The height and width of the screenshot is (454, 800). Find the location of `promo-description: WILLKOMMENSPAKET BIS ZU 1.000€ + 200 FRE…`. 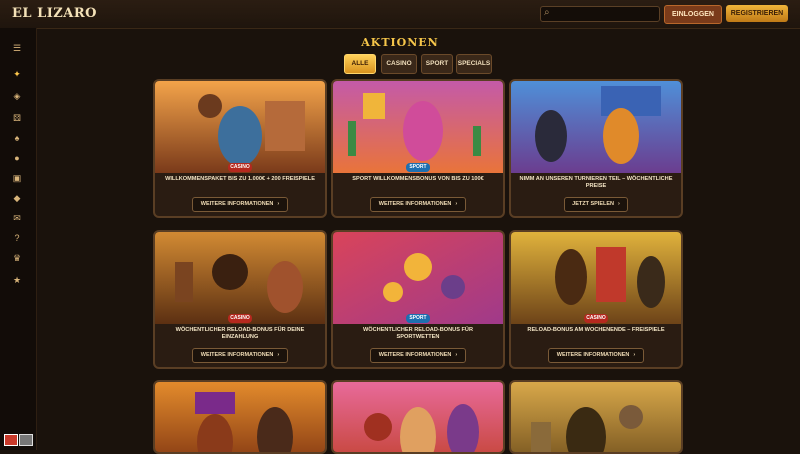

promo-description: WILLKOMMENSPAKET BIS ZU 1.000€ + 200 FRE… is located at coordinates (240, 179).